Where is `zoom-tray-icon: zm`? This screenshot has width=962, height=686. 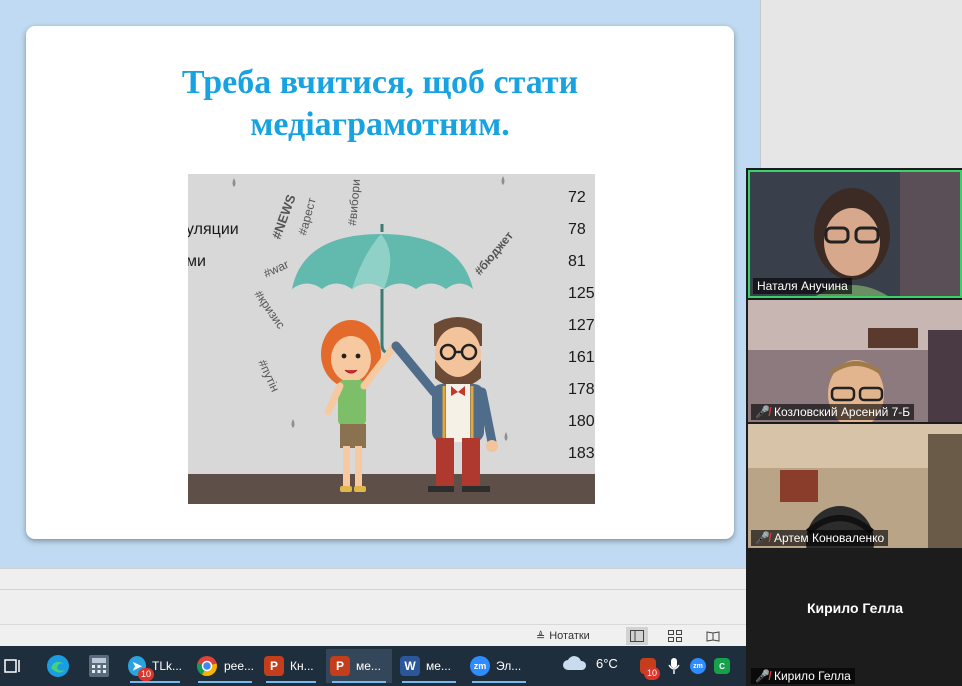 zoom-tray-icon: zm is located at coordinates (698, 666).